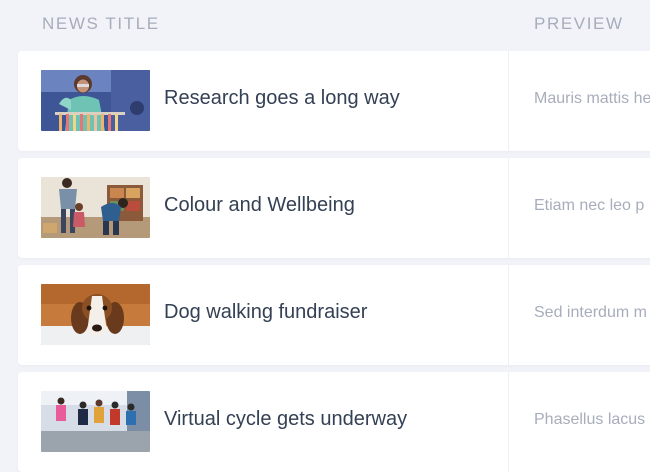  What do you see at coordinates (282, 98) in the screenshot?
I see `news-title: Research goes a long way` at bounding box center [282, 98].